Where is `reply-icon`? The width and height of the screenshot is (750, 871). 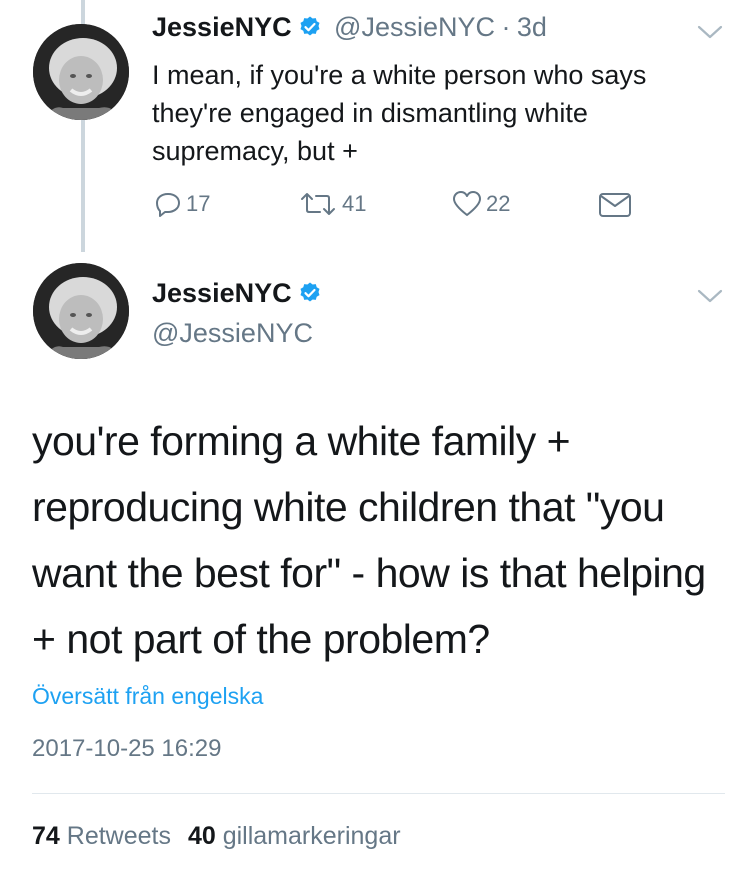
reply-icon is located at coordinates (168, 205).